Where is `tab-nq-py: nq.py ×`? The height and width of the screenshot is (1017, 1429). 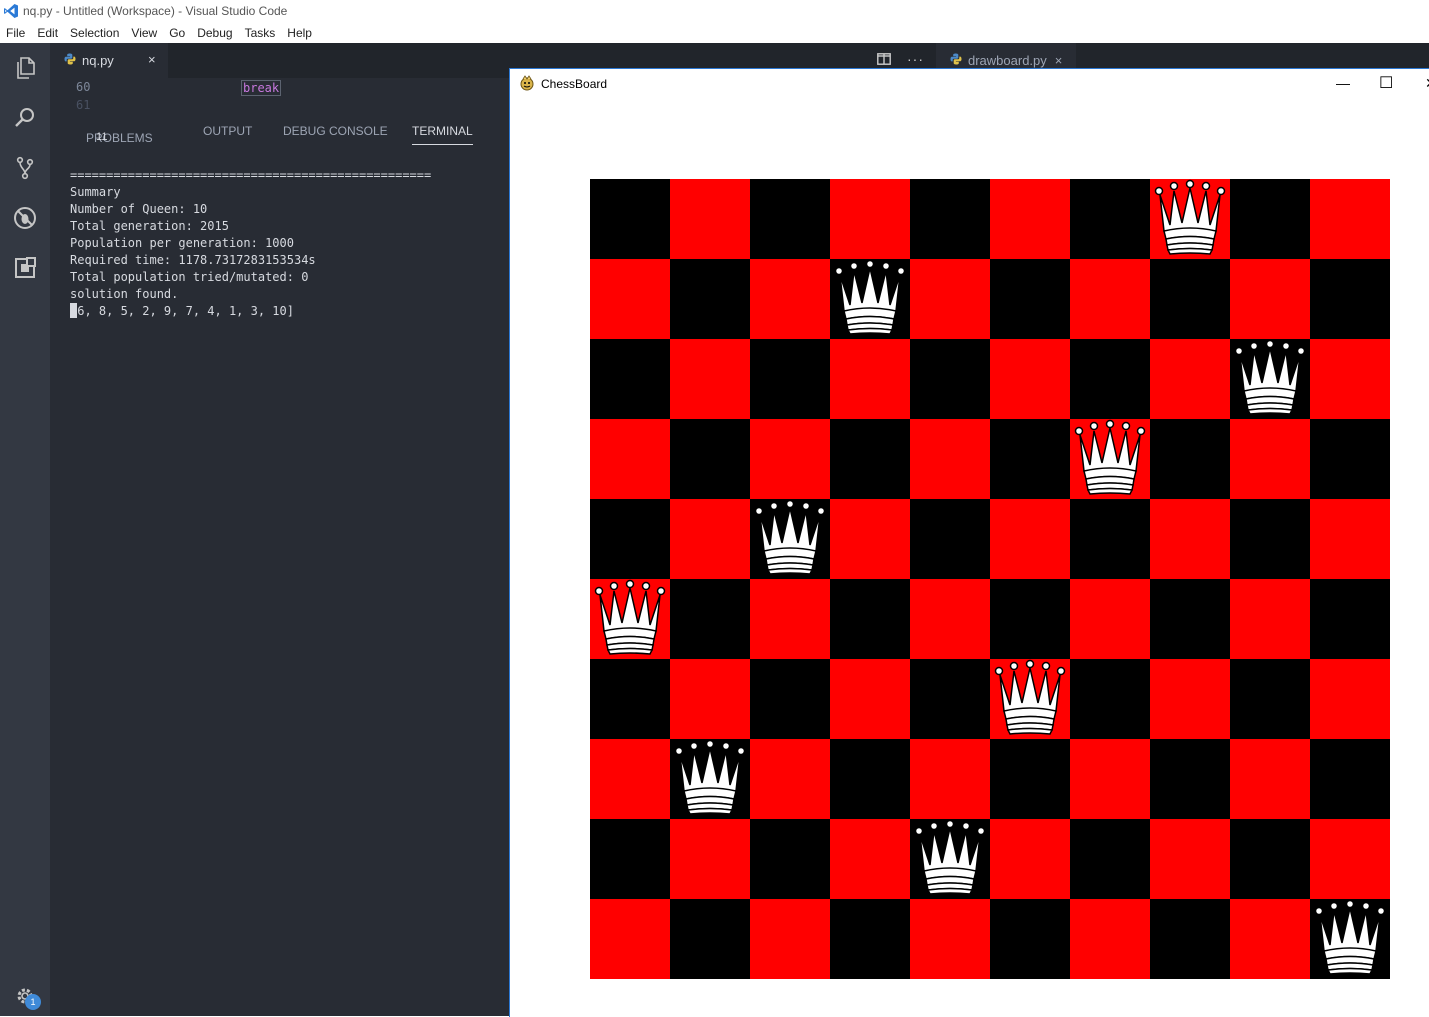 tab-nq-py: nq.py × is located at coordinates (109, 60).